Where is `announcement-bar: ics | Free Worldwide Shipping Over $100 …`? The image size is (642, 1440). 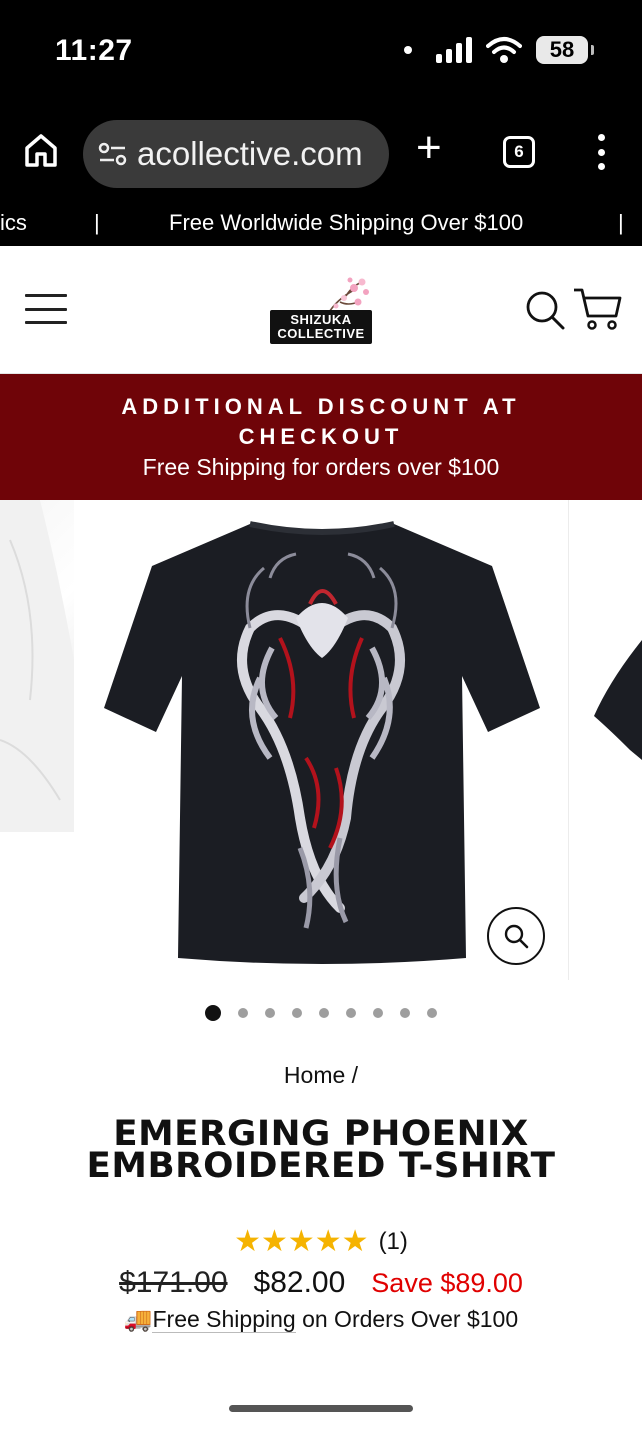 announcement-bar: ics | Free Worldwide Shipping Over $100 … is located at coordinates (321, 222).